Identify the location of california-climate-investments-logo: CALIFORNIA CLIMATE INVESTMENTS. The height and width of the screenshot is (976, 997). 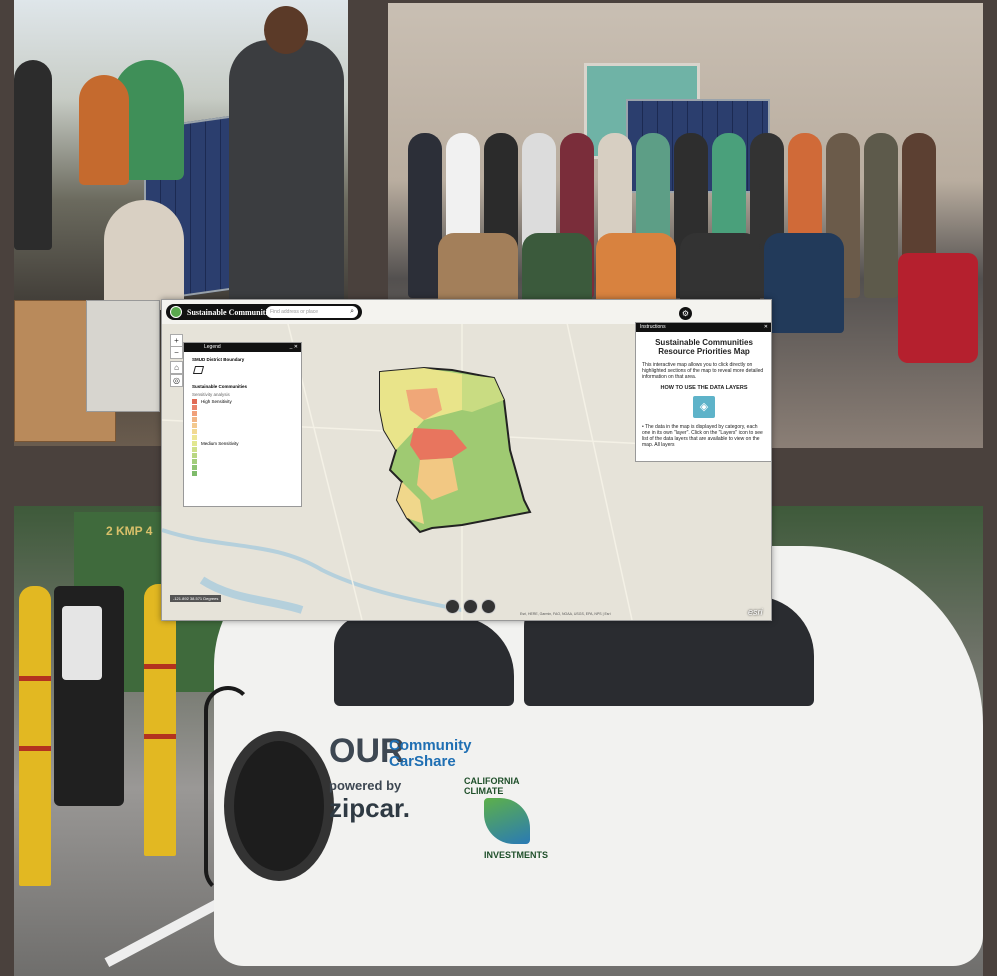
(506, 818).